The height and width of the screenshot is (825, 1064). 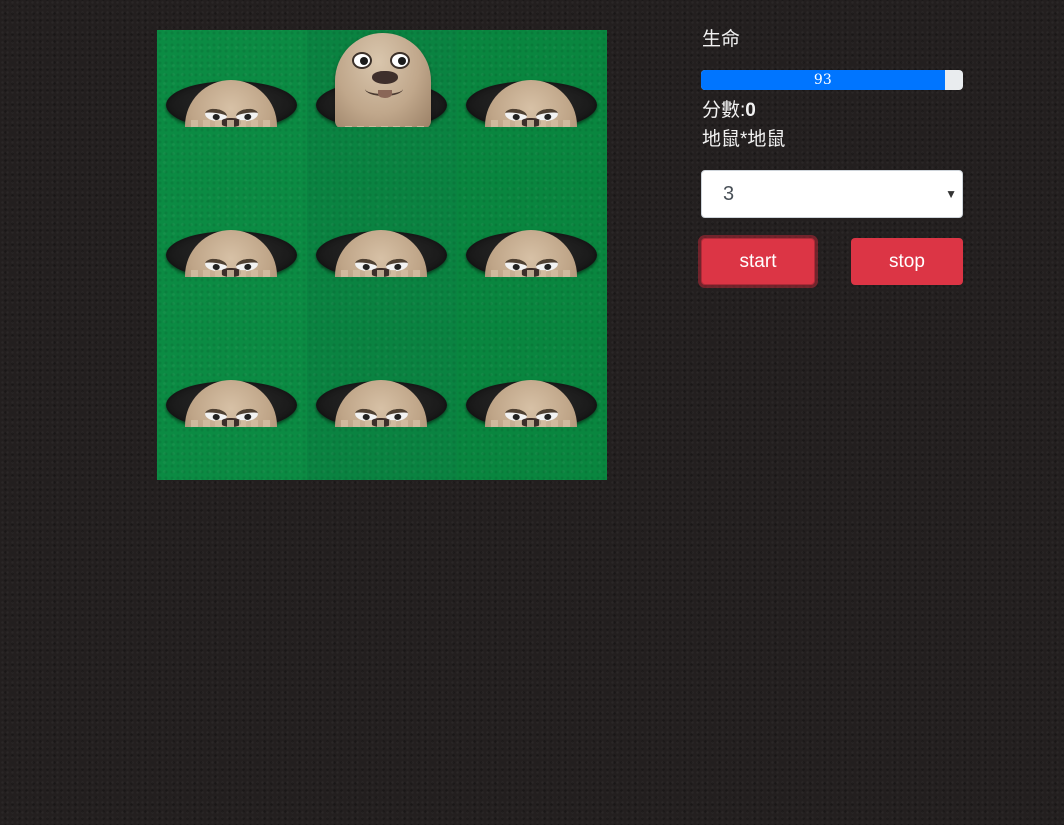 What do you see at coordinates (729, 193) in the screenshot?
I see `level-select-value: 3` at bounding box center [729, 193].